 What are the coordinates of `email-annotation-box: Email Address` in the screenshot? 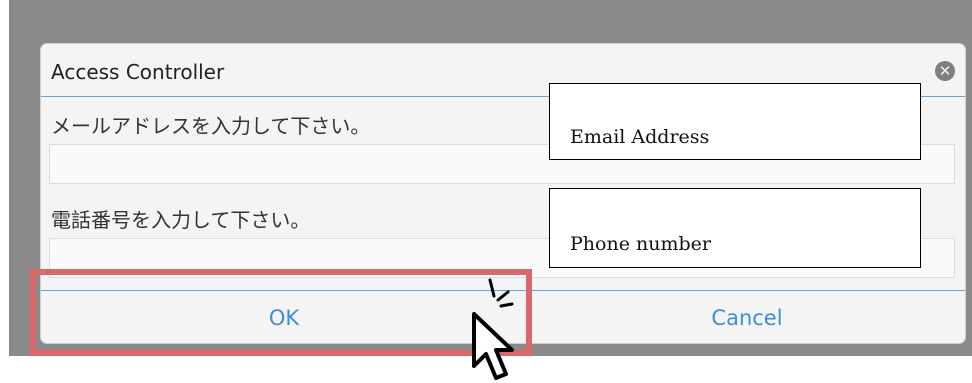 It's located at (735, 121).